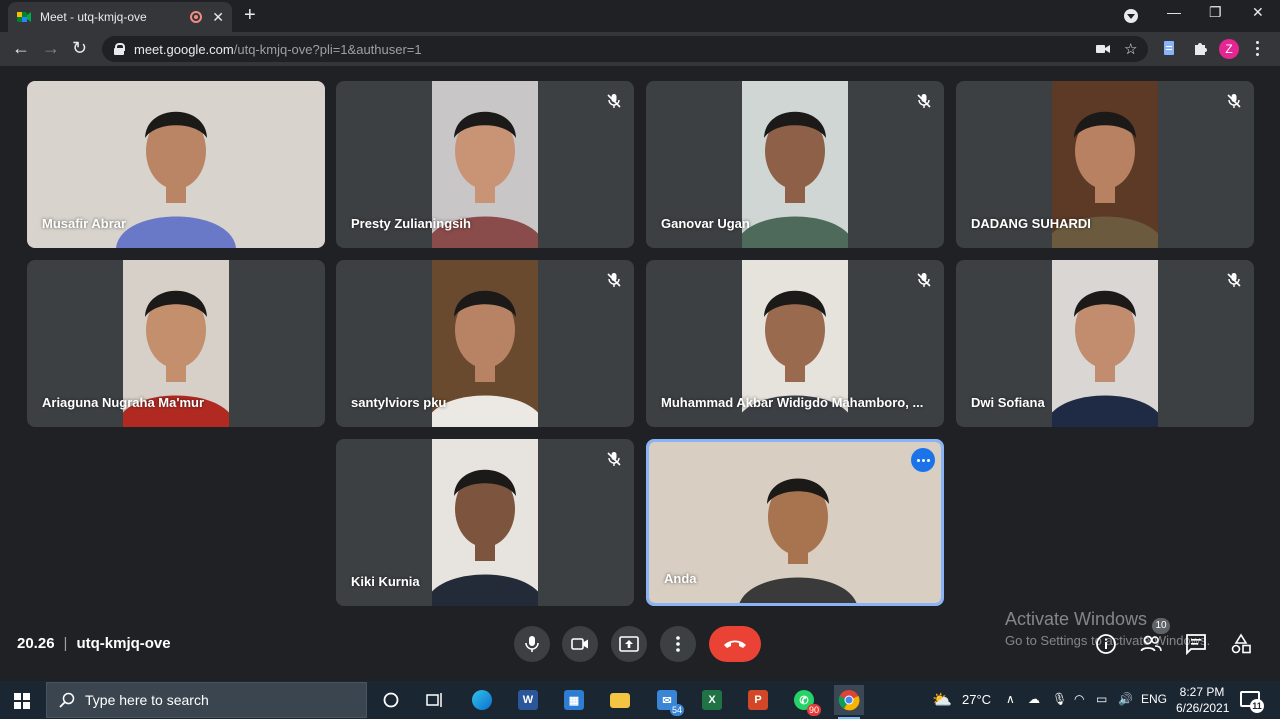 This screenshot has height=719, width=1280. Describe the element at coordinates (1258, 49) in the screenshot. I see `browser-menu-icon` at that location.